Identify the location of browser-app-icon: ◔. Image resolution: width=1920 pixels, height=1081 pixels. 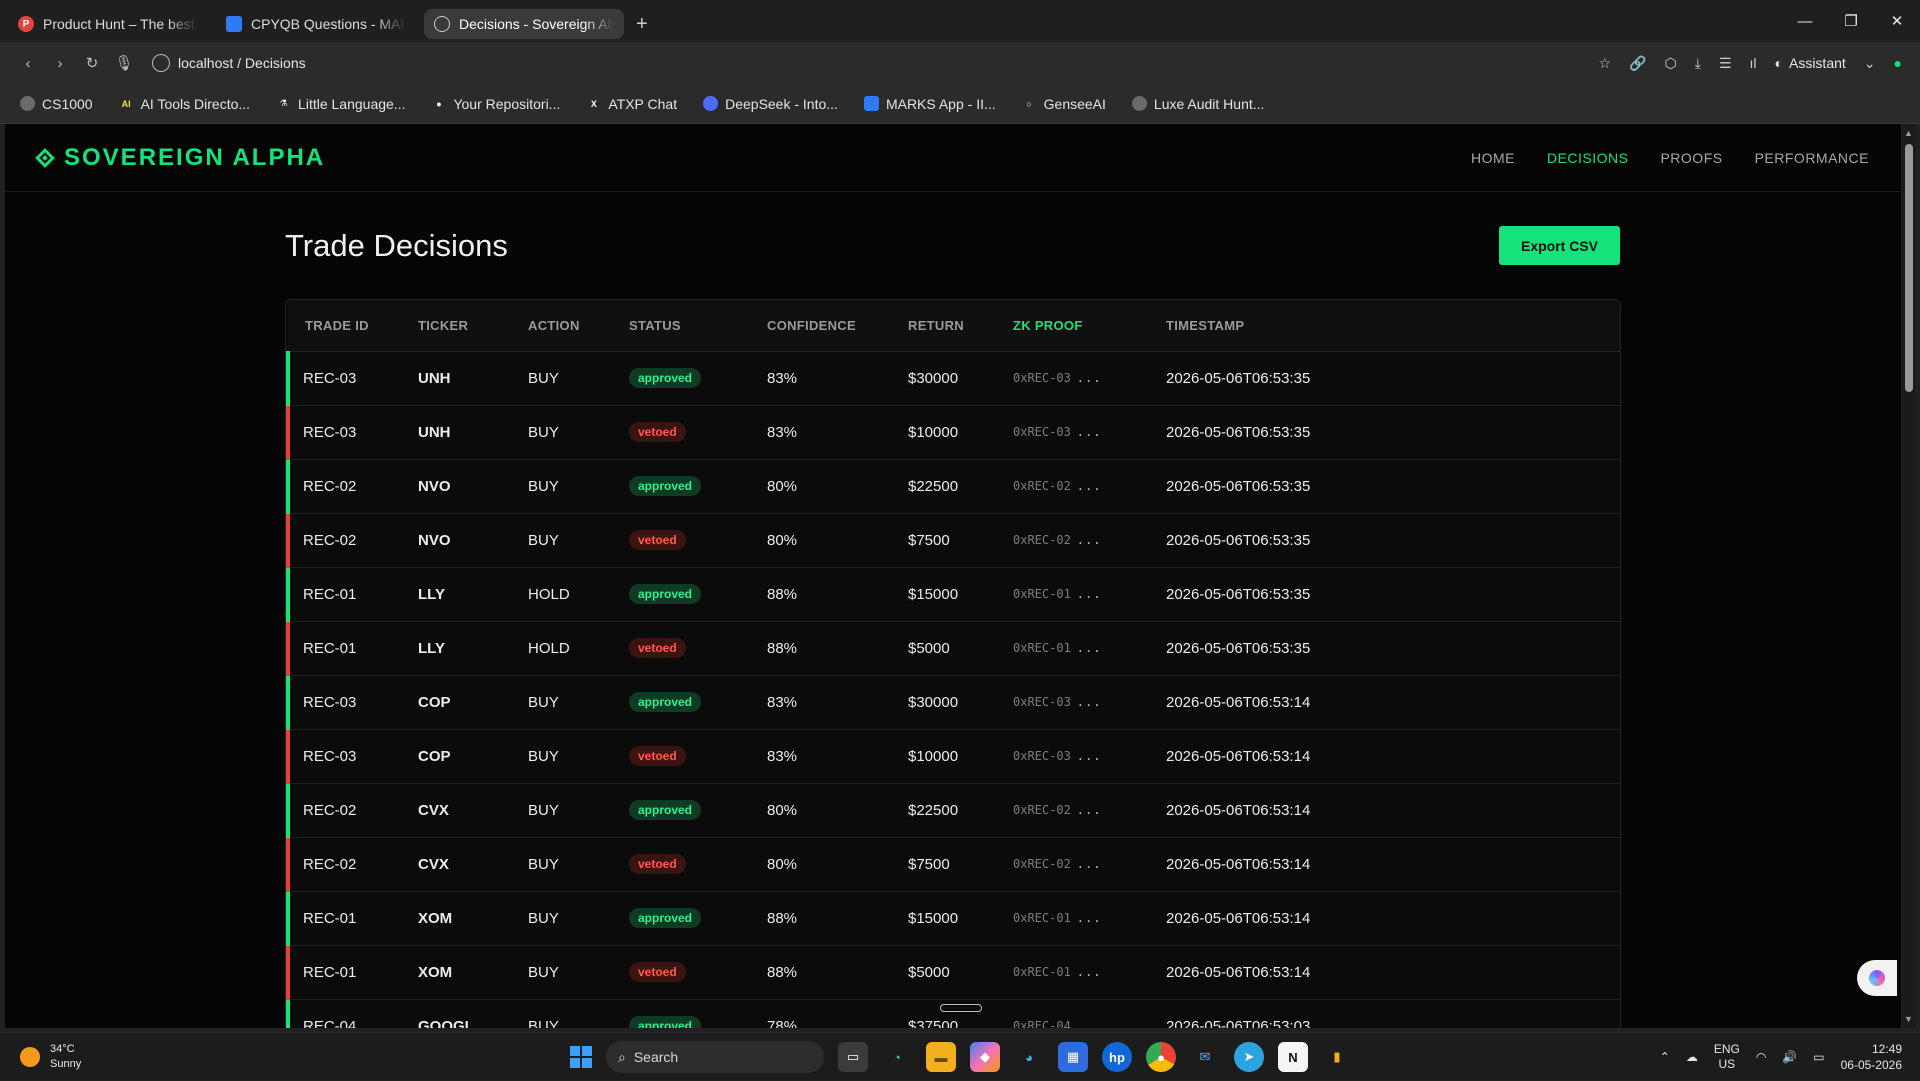
(897, 1057).